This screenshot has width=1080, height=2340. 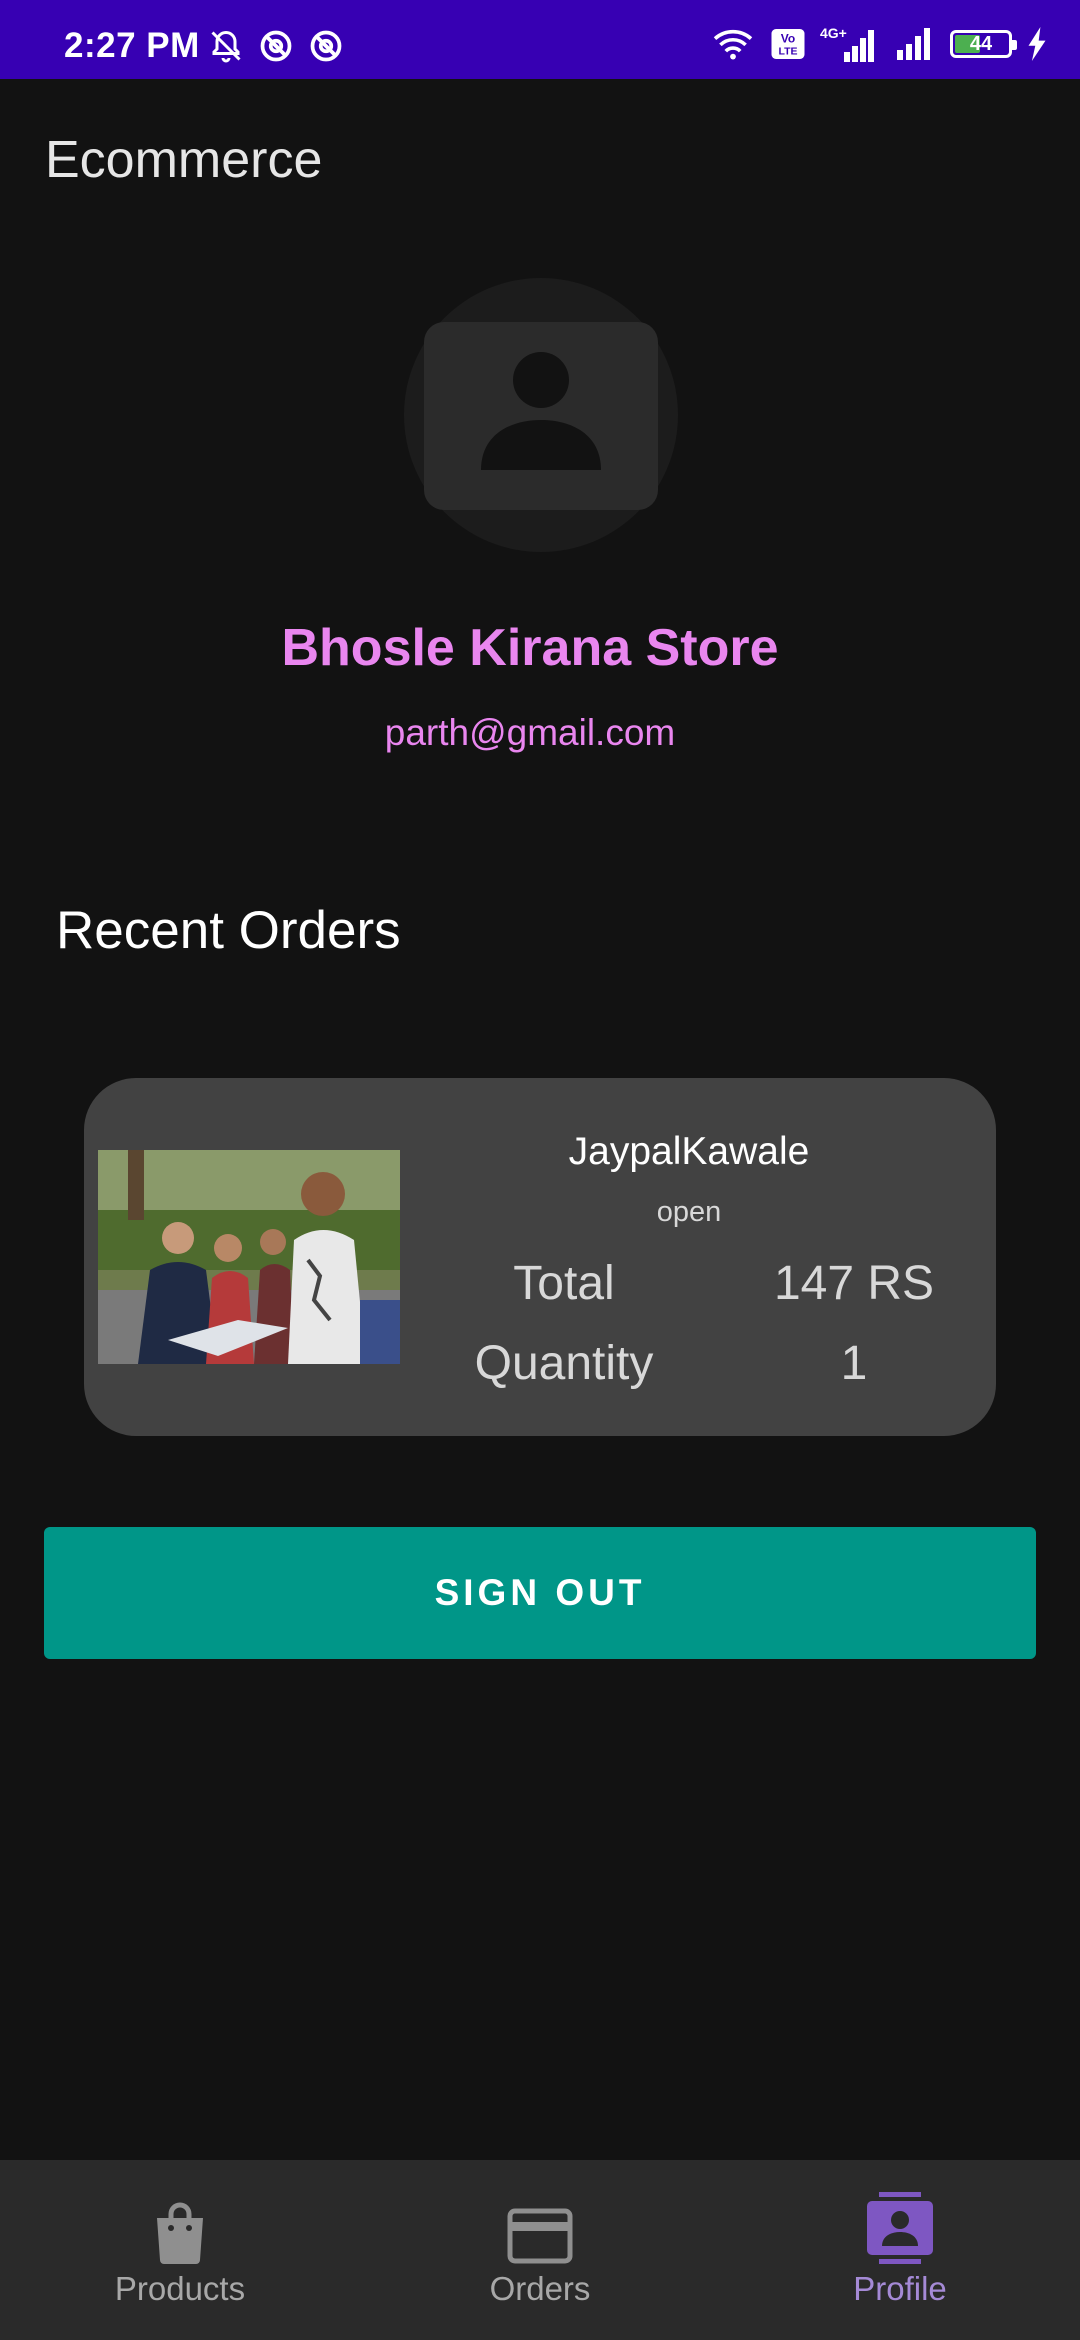 What do you see at coordinates (787, 52) in the screenshot?
I see `svg-text: LTE` at bounding box center [787, 52].